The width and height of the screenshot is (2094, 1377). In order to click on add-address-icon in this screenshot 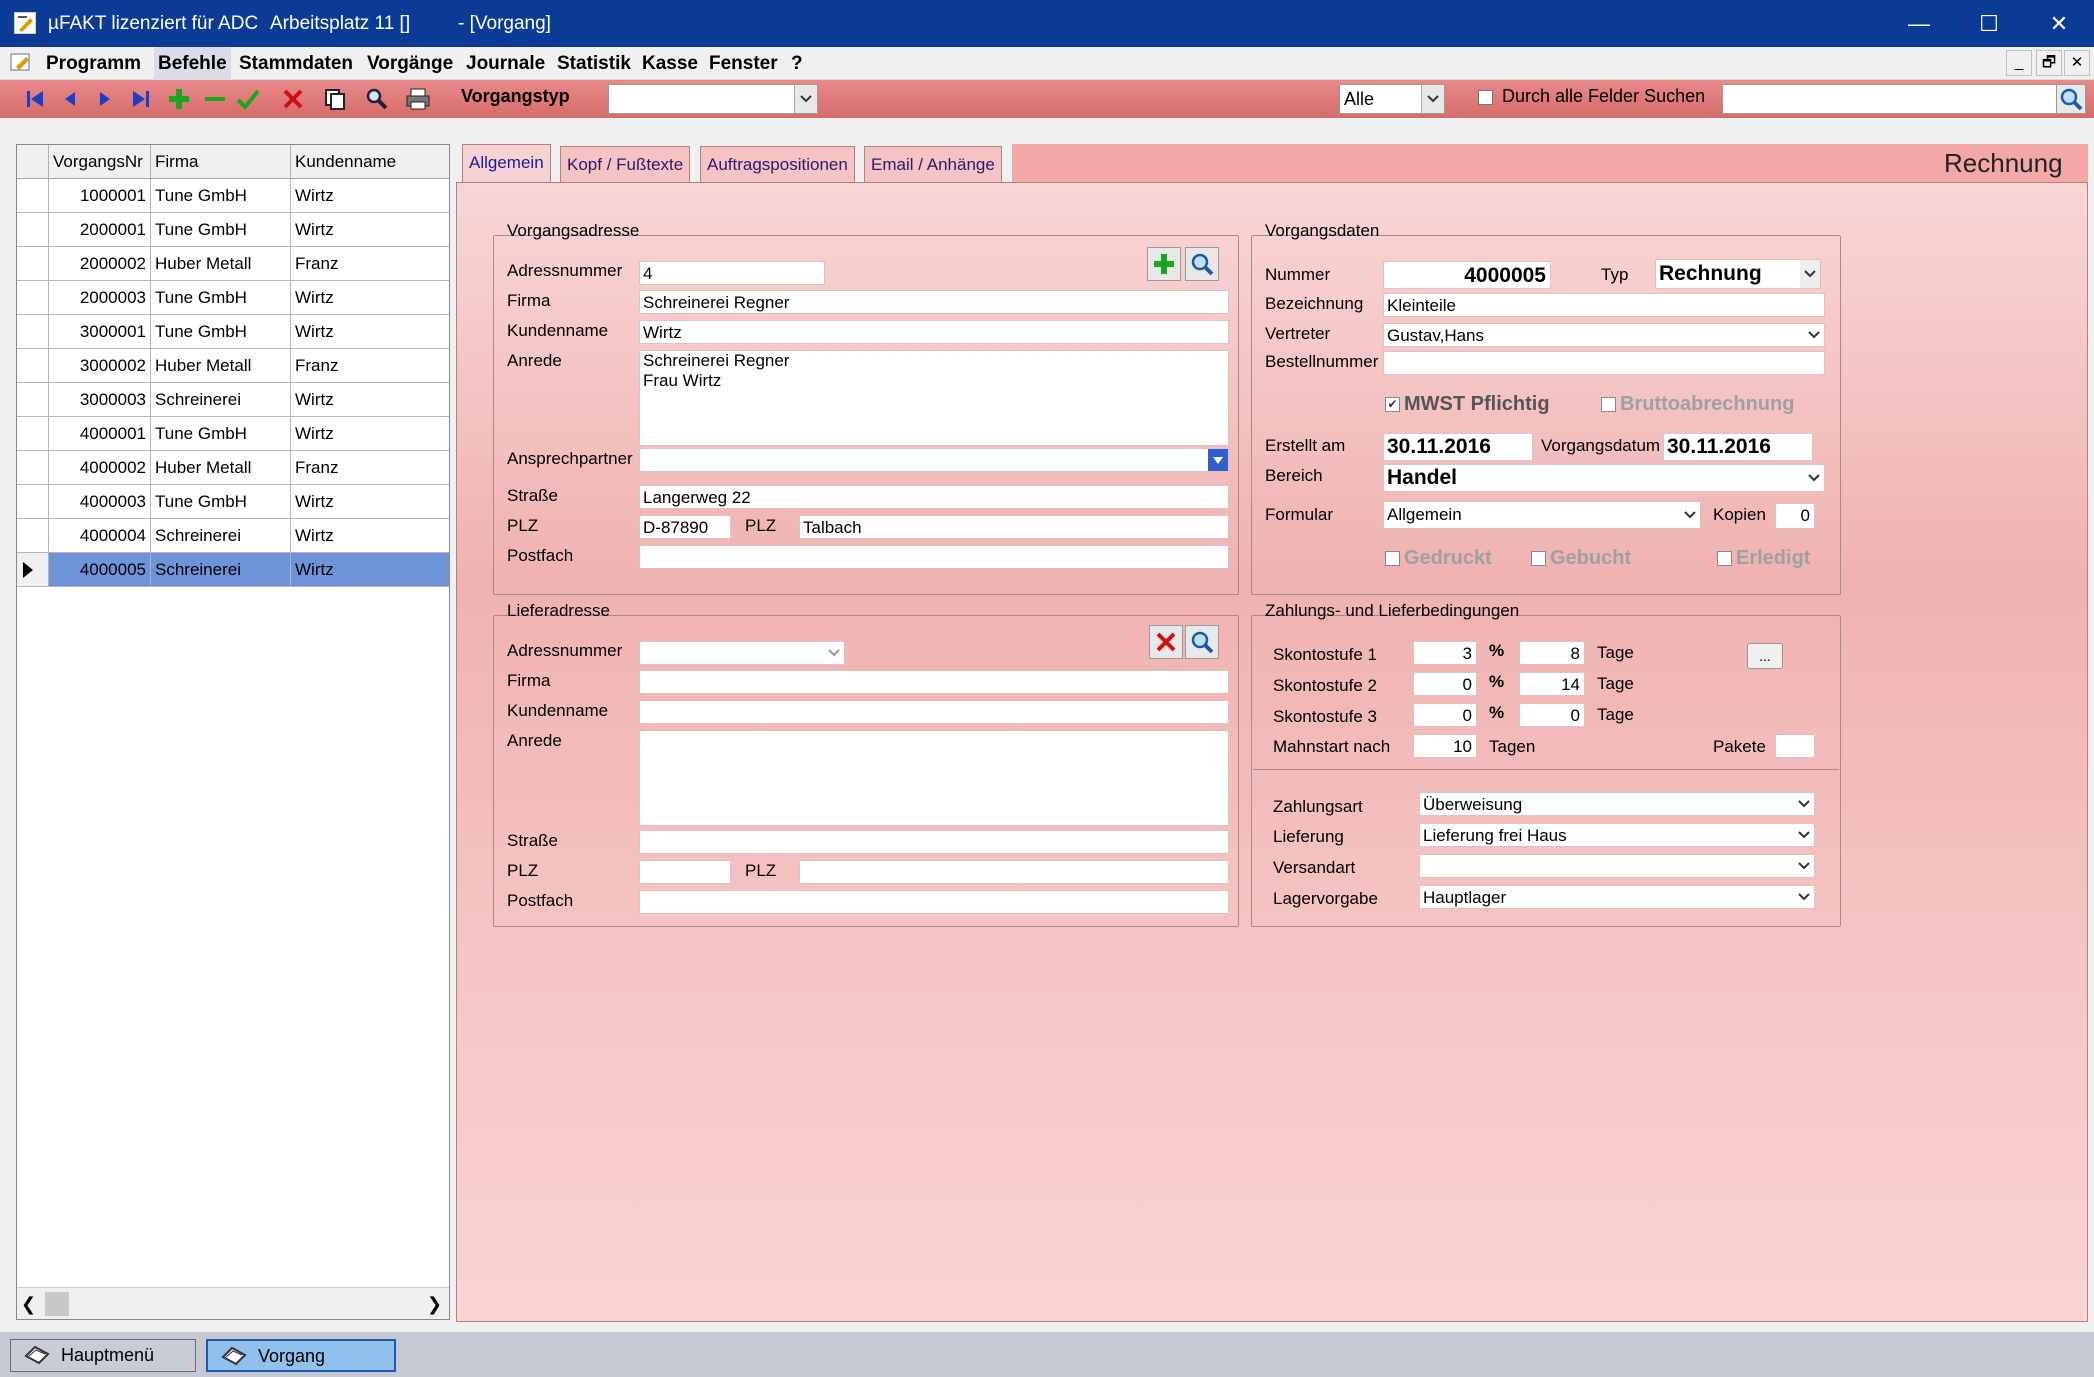, I will do `click(1164, 264)`.